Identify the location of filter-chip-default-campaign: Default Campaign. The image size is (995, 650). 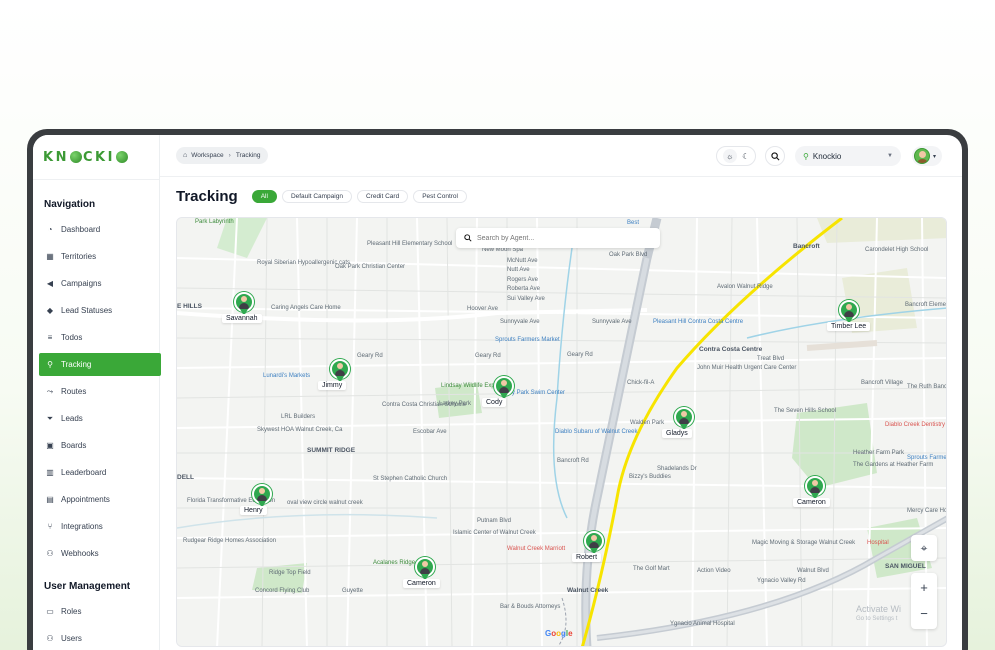
(316, 196).